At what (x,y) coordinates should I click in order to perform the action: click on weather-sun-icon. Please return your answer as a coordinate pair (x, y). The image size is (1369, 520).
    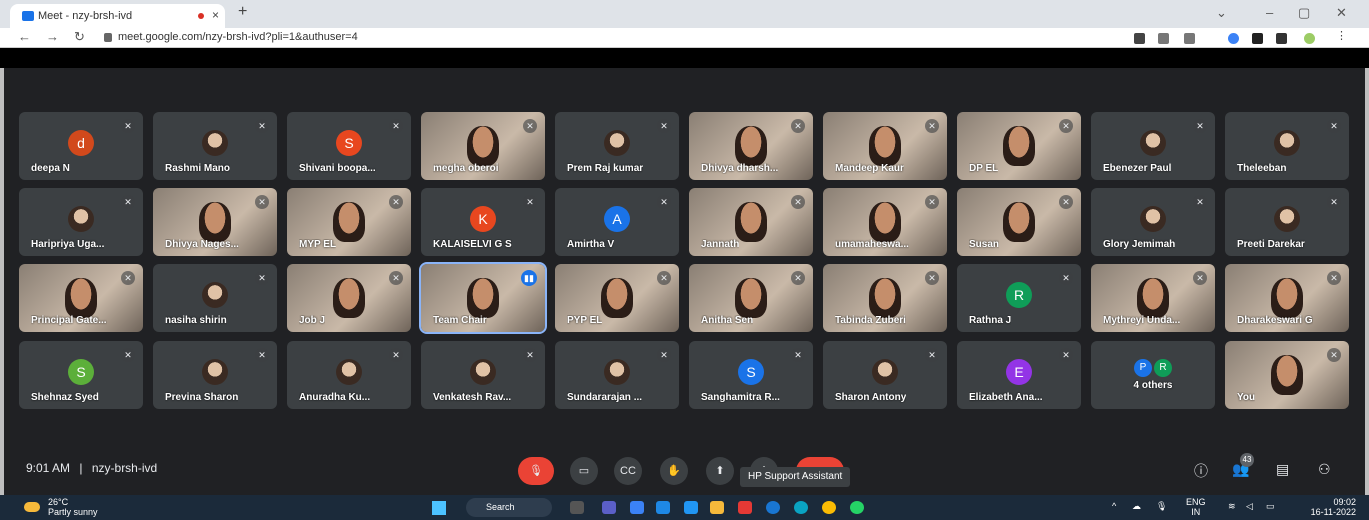
    Looking at the image, I should click on (32, 507).